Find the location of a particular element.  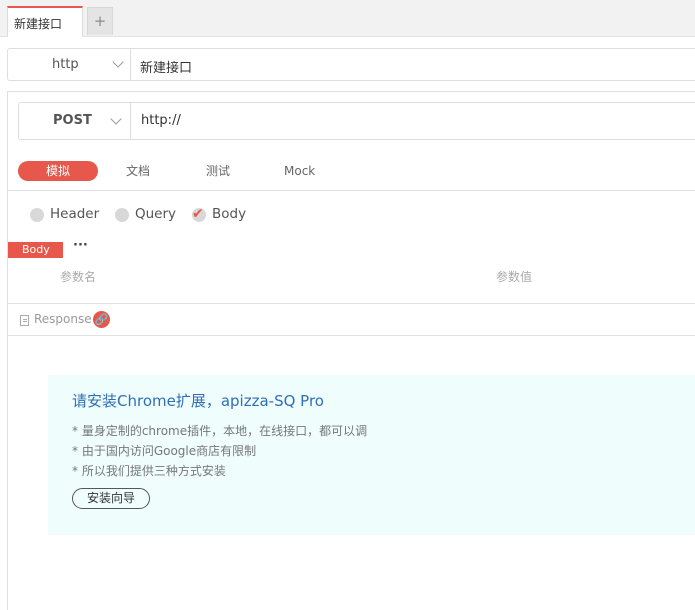

install-guide-button: 安装向导 is located at coordinates (111, 498).